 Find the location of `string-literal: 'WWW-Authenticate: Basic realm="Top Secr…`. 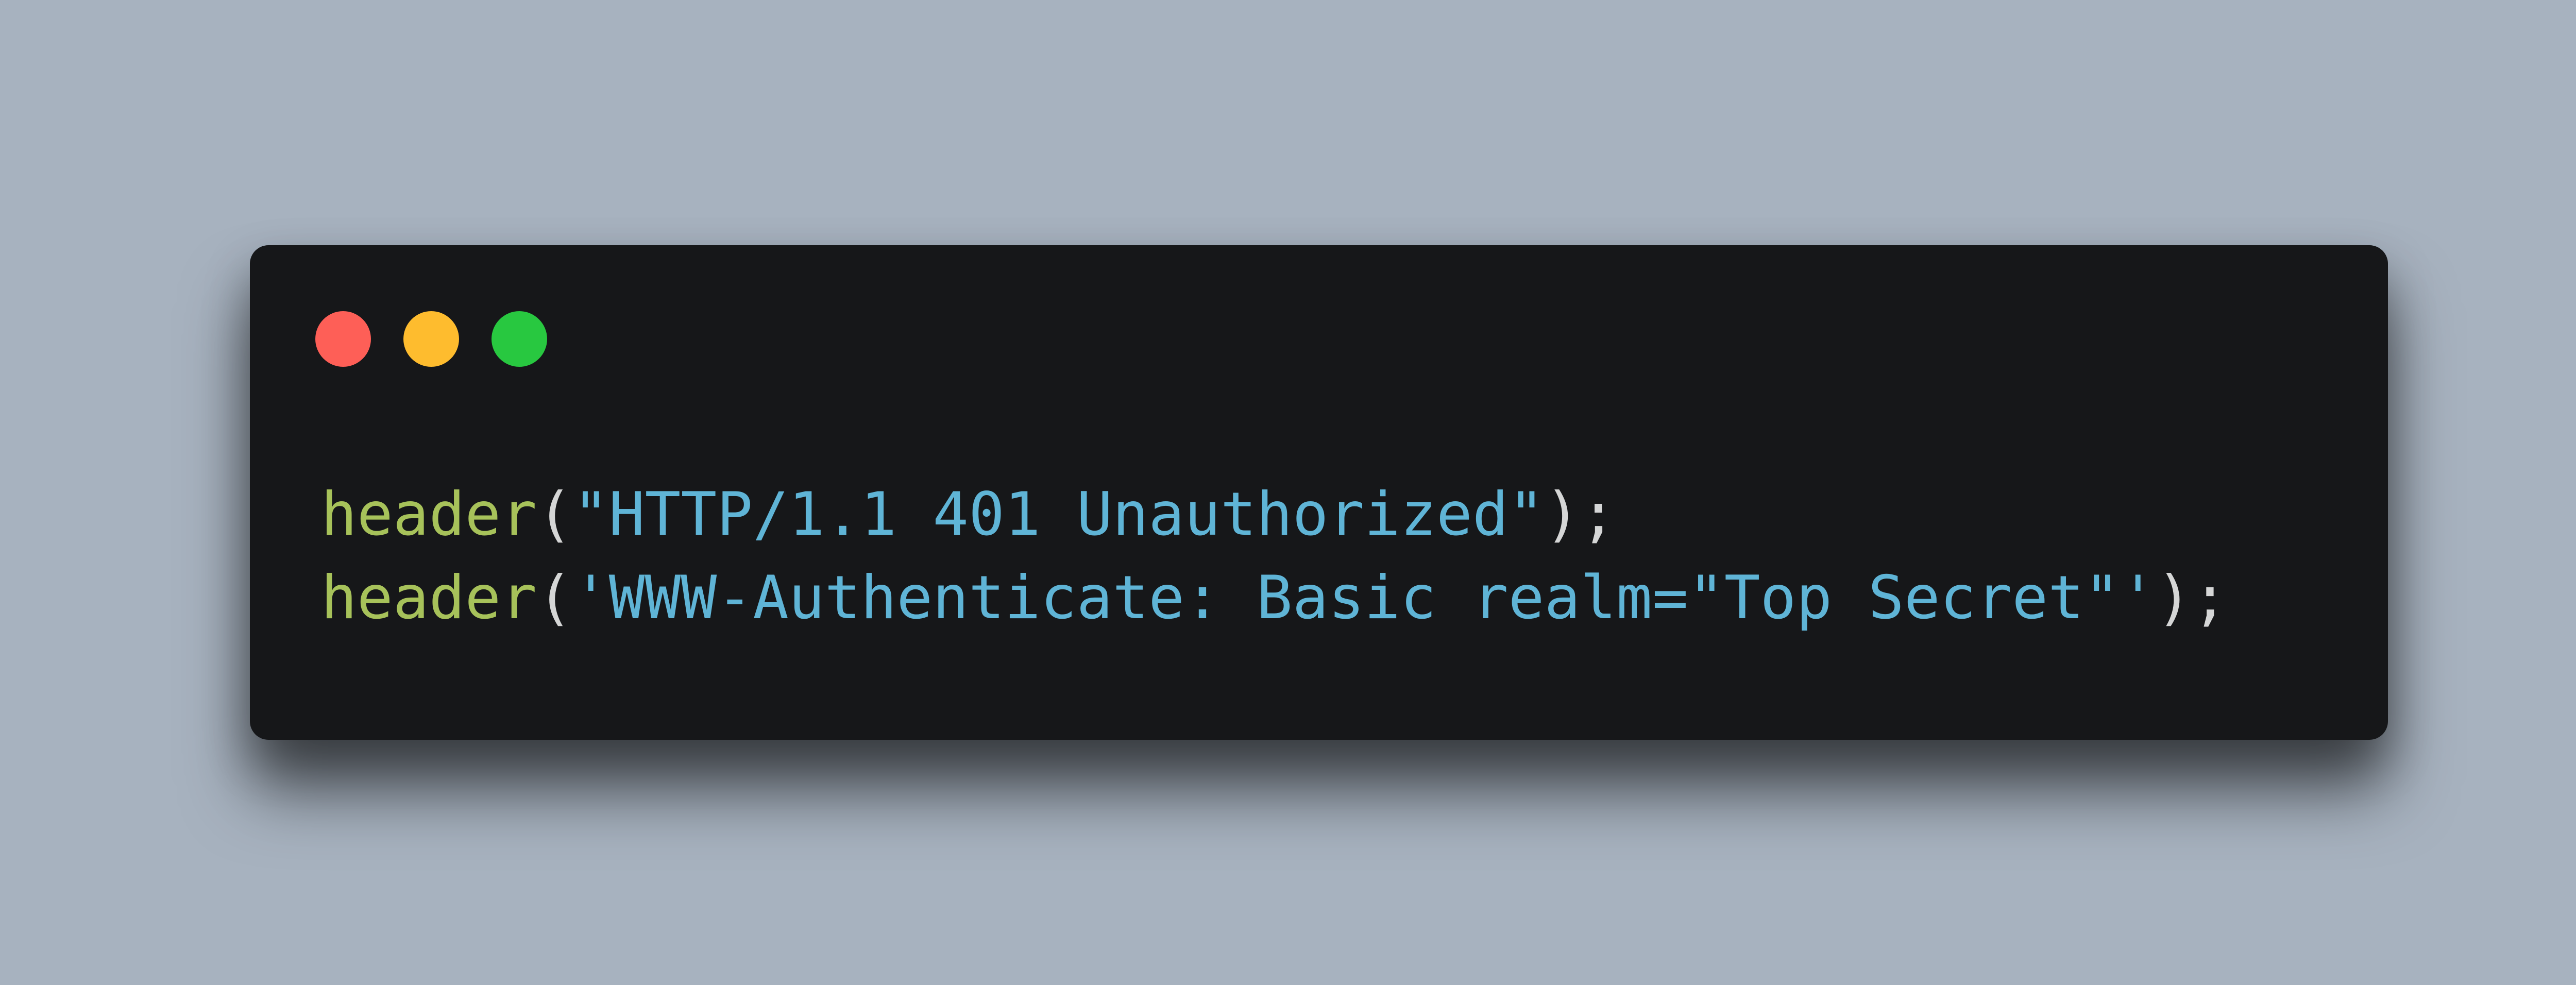

string-literal: 'WWW-Authenticate: Basic realm="Top Secr… is located at coordinates (1364, 598).